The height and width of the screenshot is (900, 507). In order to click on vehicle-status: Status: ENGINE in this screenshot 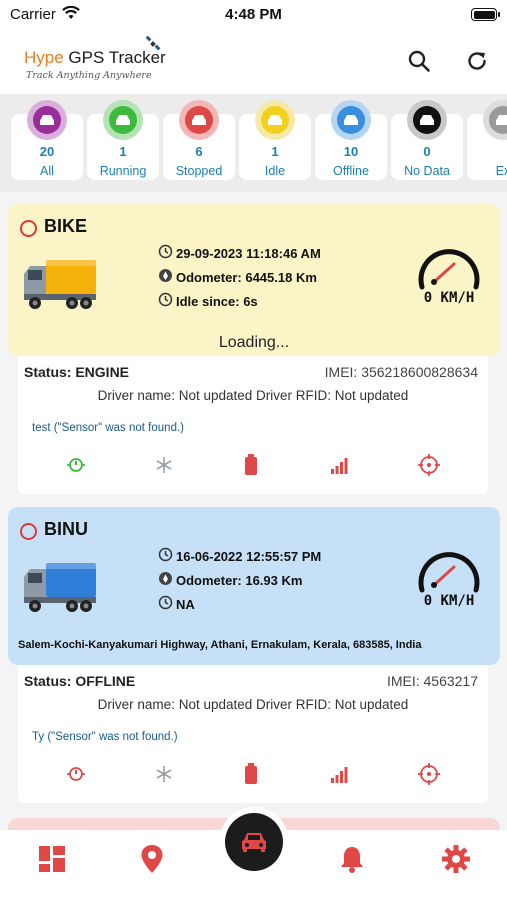, I will do `click(77, 372)`.